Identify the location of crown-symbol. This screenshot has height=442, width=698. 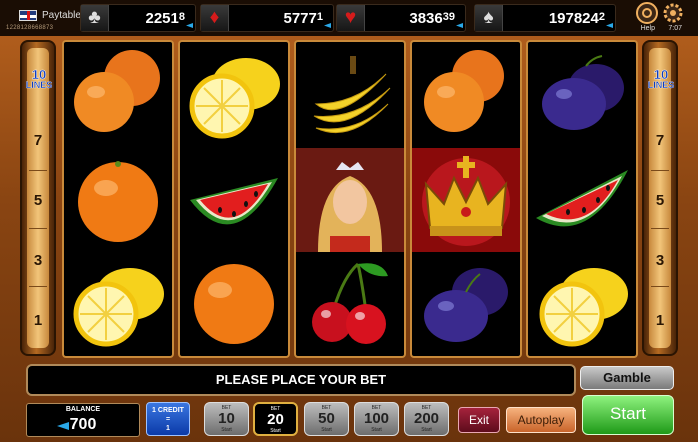
(466, 200).